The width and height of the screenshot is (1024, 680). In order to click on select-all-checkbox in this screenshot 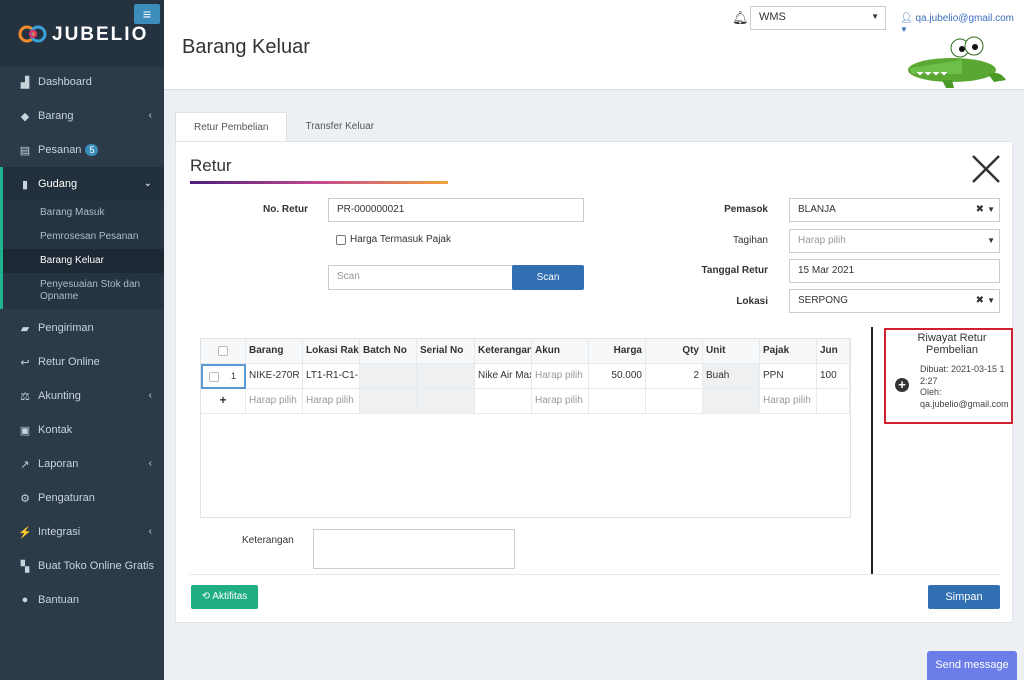, I will do `click(223, 351)`.